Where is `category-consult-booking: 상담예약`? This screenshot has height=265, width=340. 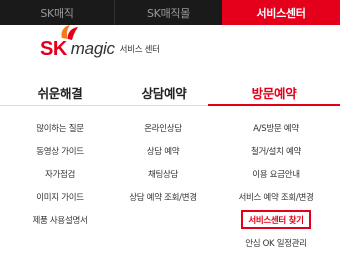
category-consult-booking: 상담예약 is located at coordinates (164, 93).